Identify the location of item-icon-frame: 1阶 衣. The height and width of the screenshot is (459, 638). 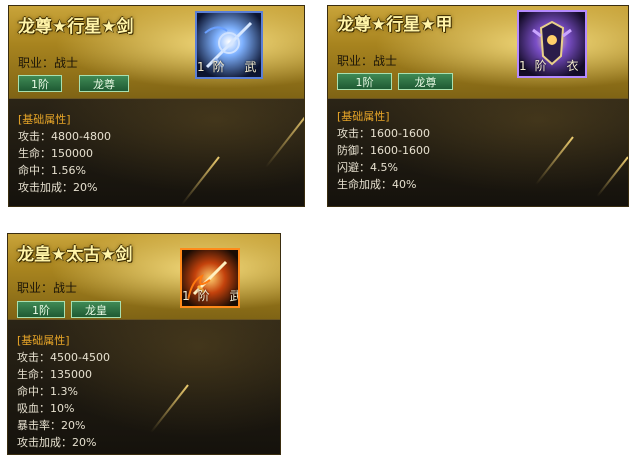
(552, 44).